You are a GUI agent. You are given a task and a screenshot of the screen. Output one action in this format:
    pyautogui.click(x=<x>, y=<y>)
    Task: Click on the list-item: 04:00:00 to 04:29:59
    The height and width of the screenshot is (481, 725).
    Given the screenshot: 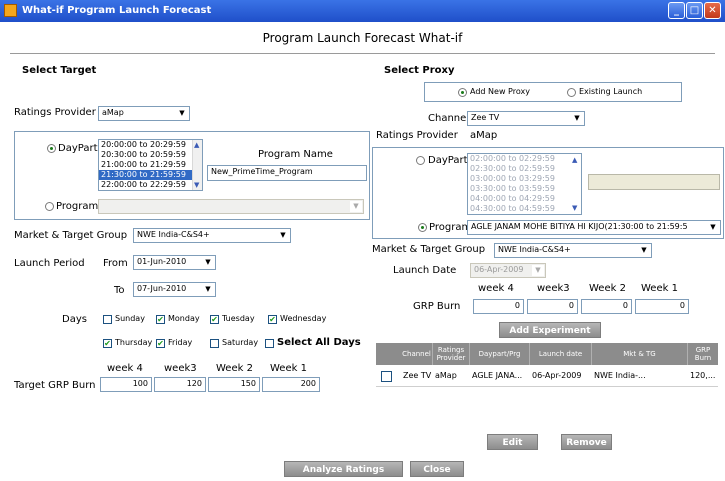 What is the action you would take?
    pyautogui.click(x=524, y=199)
    